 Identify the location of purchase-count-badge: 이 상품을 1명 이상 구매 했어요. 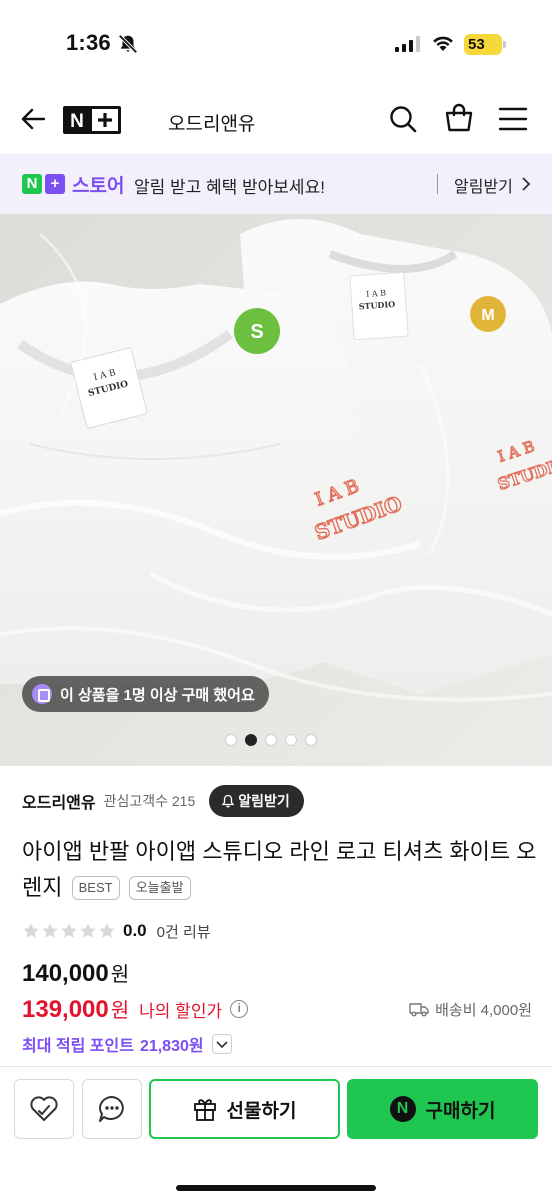
(145, 694).